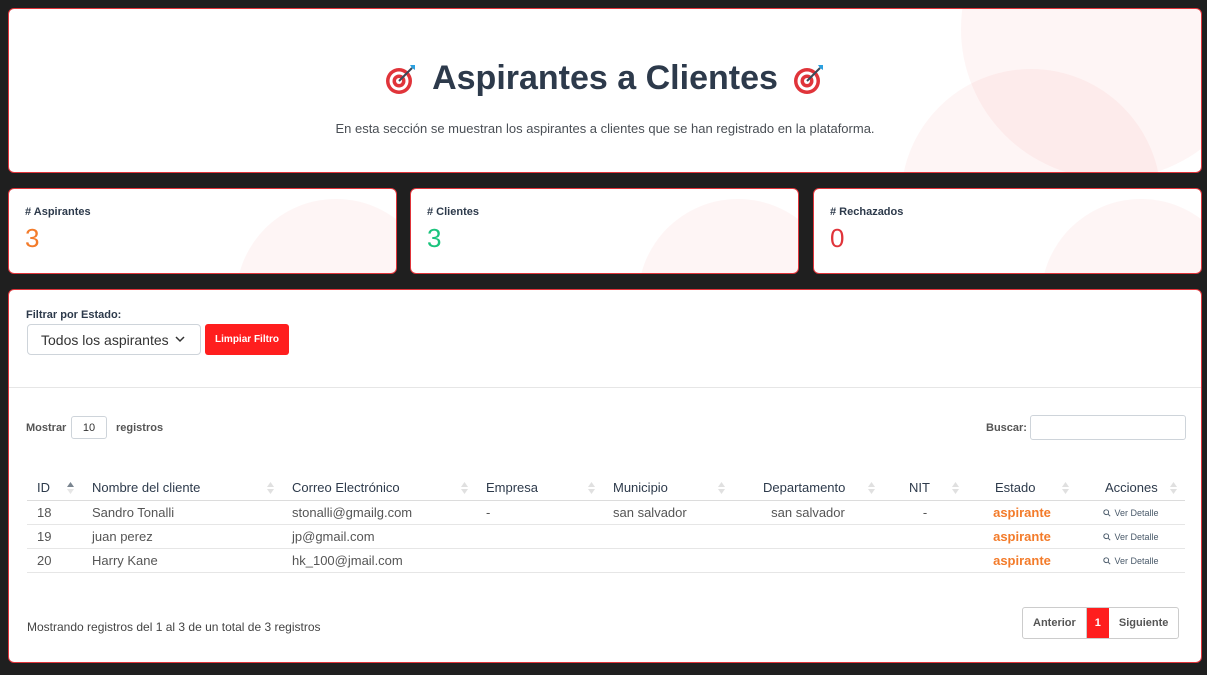 The width and height of the screenshot is (1207, 675). I want to click on column-header-departamento: Departamento, so click(808, 488).